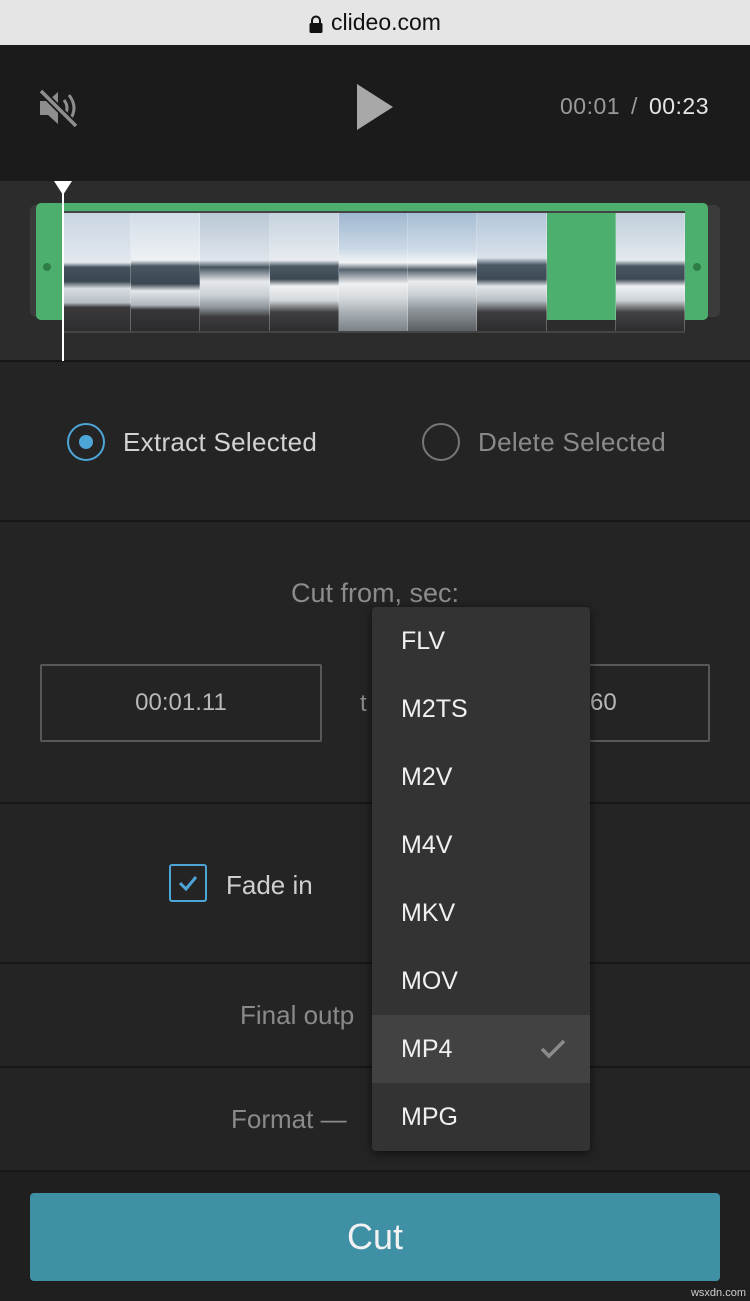  Describe the element at coordinates (481, 913) in the screenshot. I see `format-option-mkv: MKV` at that location.